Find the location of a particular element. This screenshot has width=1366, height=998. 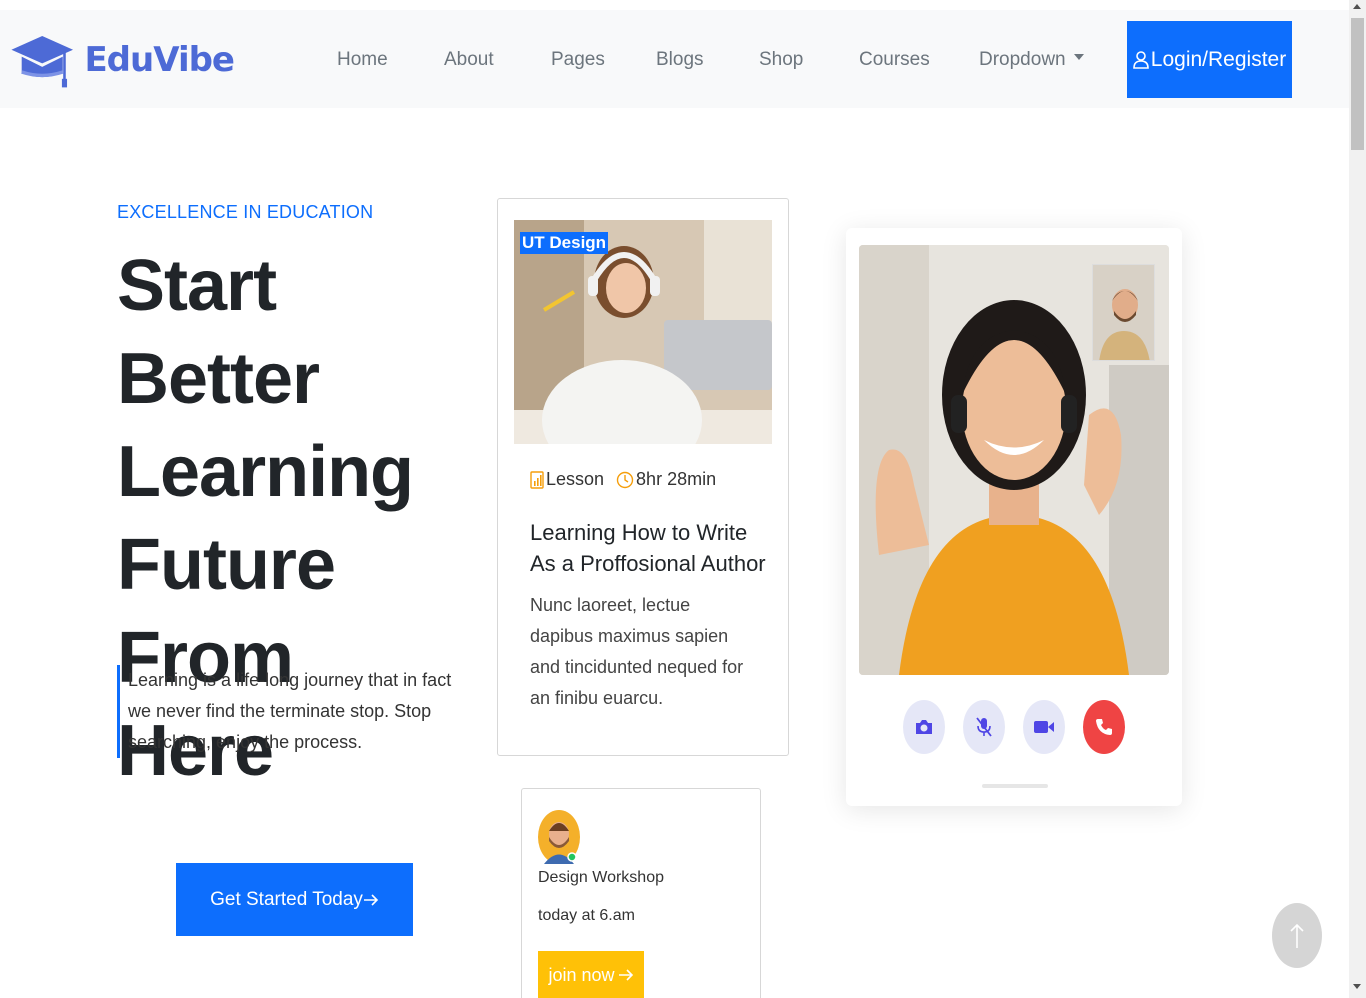

course-meta: Lesson 8hr 28min is located at coordinates (623, 479).